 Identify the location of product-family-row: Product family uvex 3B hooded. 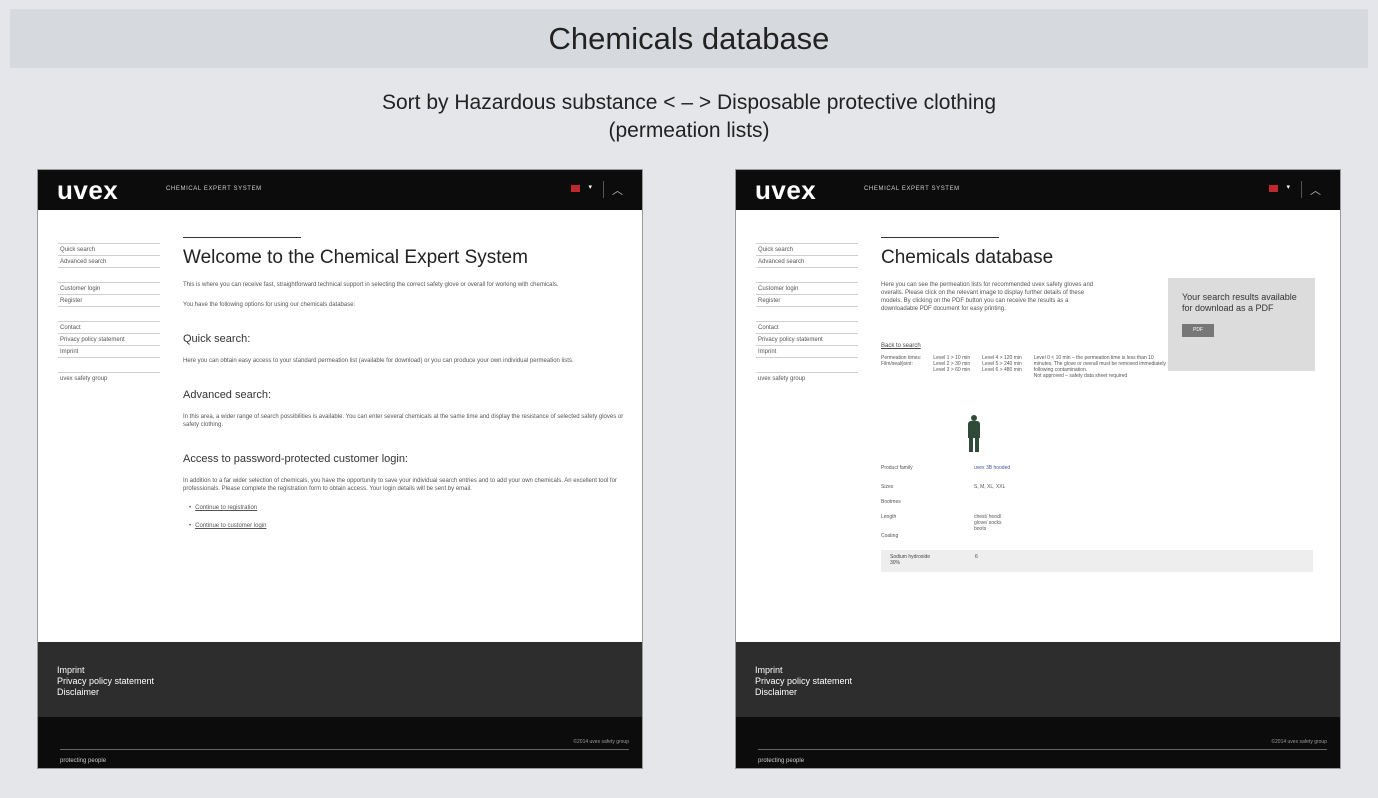
(1103, 468).